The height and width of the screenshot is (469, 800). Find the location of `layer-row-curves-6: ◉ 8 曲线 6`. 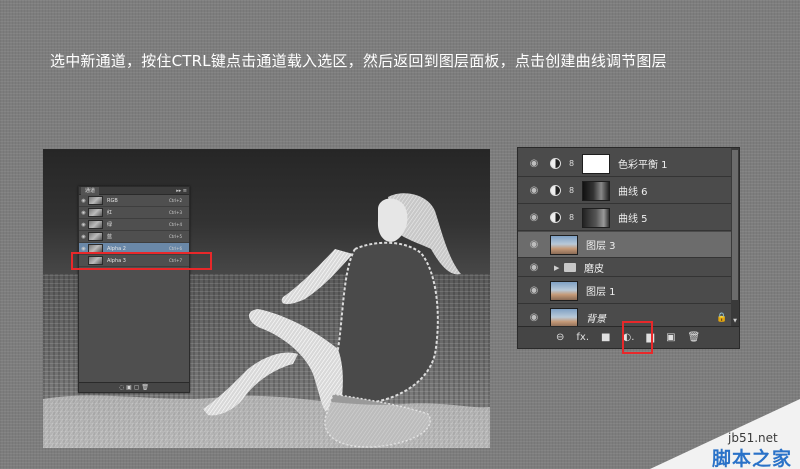

layer-row-curves-6: ◉ 8 曲线 6 is located at coordinates (625, 191).